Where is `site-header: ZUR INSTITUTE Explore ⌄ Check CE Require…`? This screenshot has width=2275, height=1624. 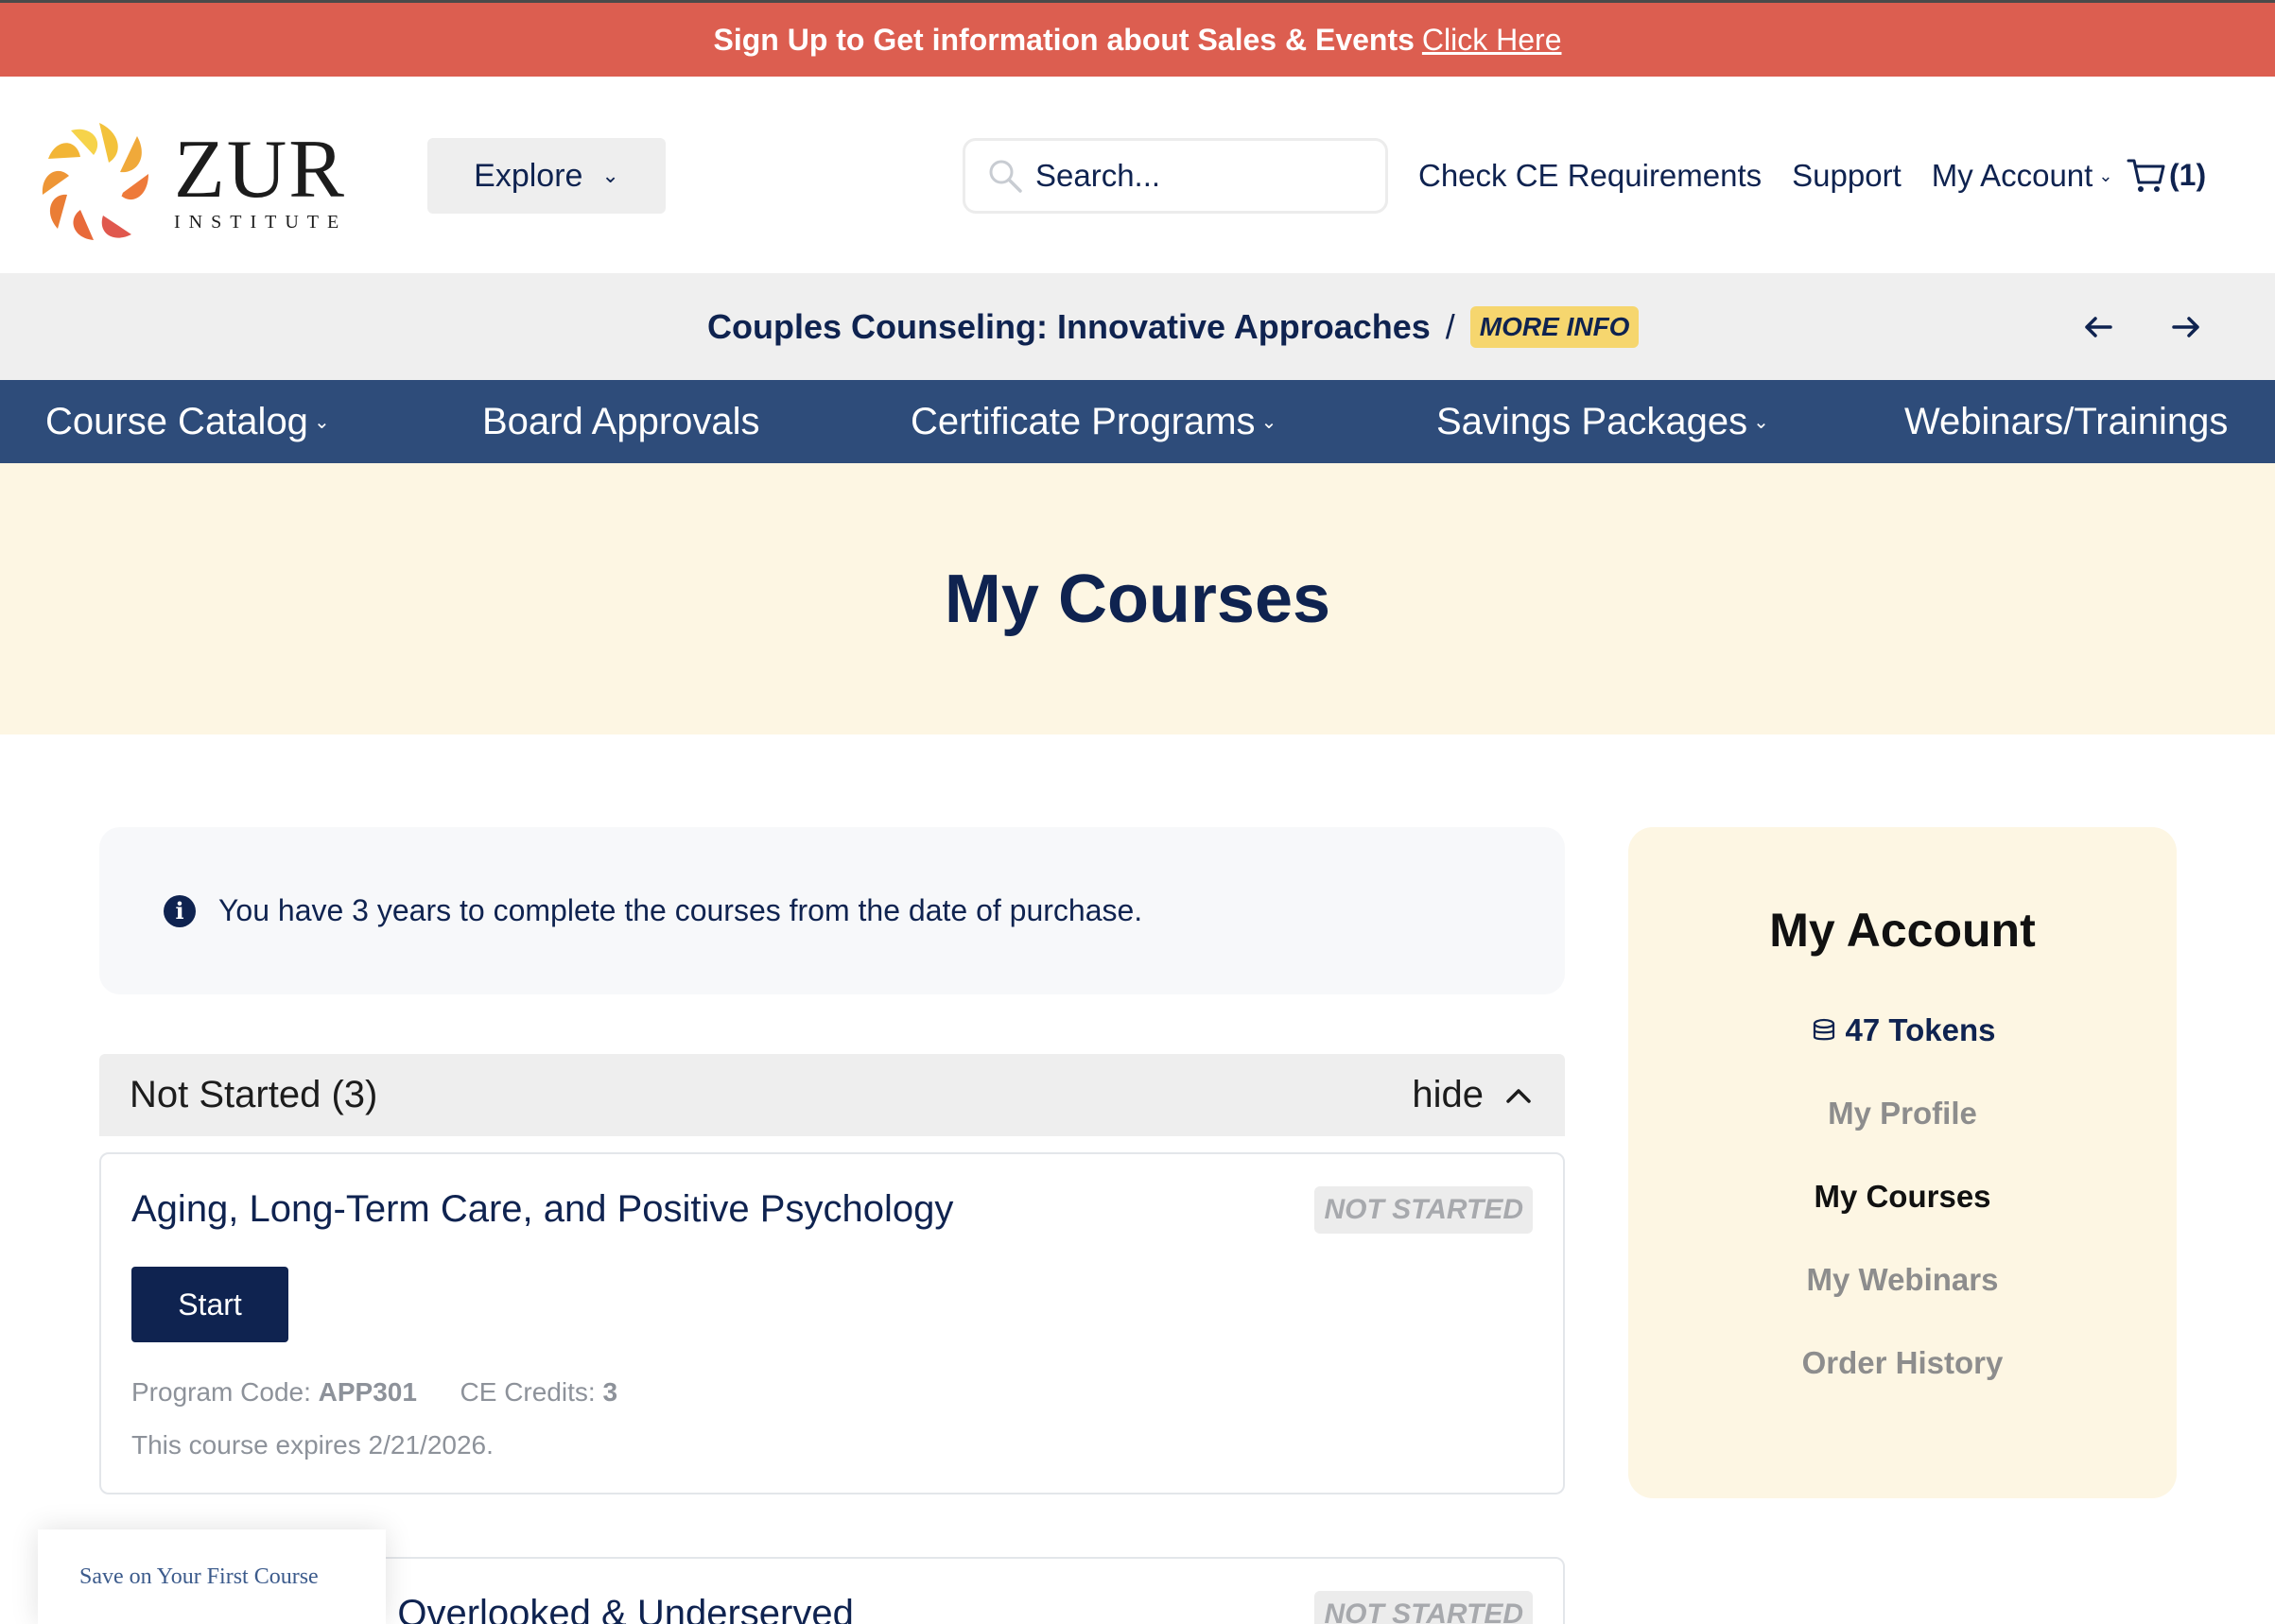 site-header: ZUR INSTITUTE Explore ⌄ Check CE Require… is located at coordinates (1137, 175).